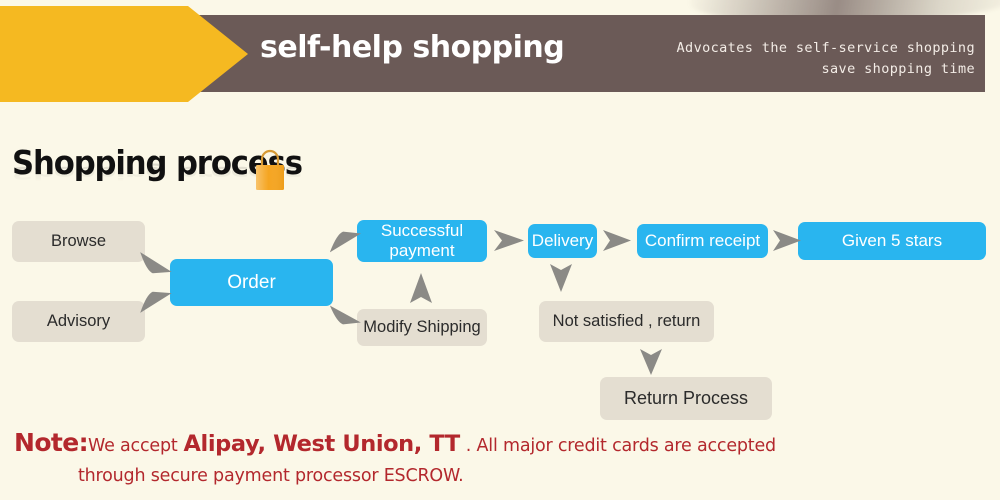  I want to click on flow-node-modify-shipping: Modify Shipping, so click(422, 327).